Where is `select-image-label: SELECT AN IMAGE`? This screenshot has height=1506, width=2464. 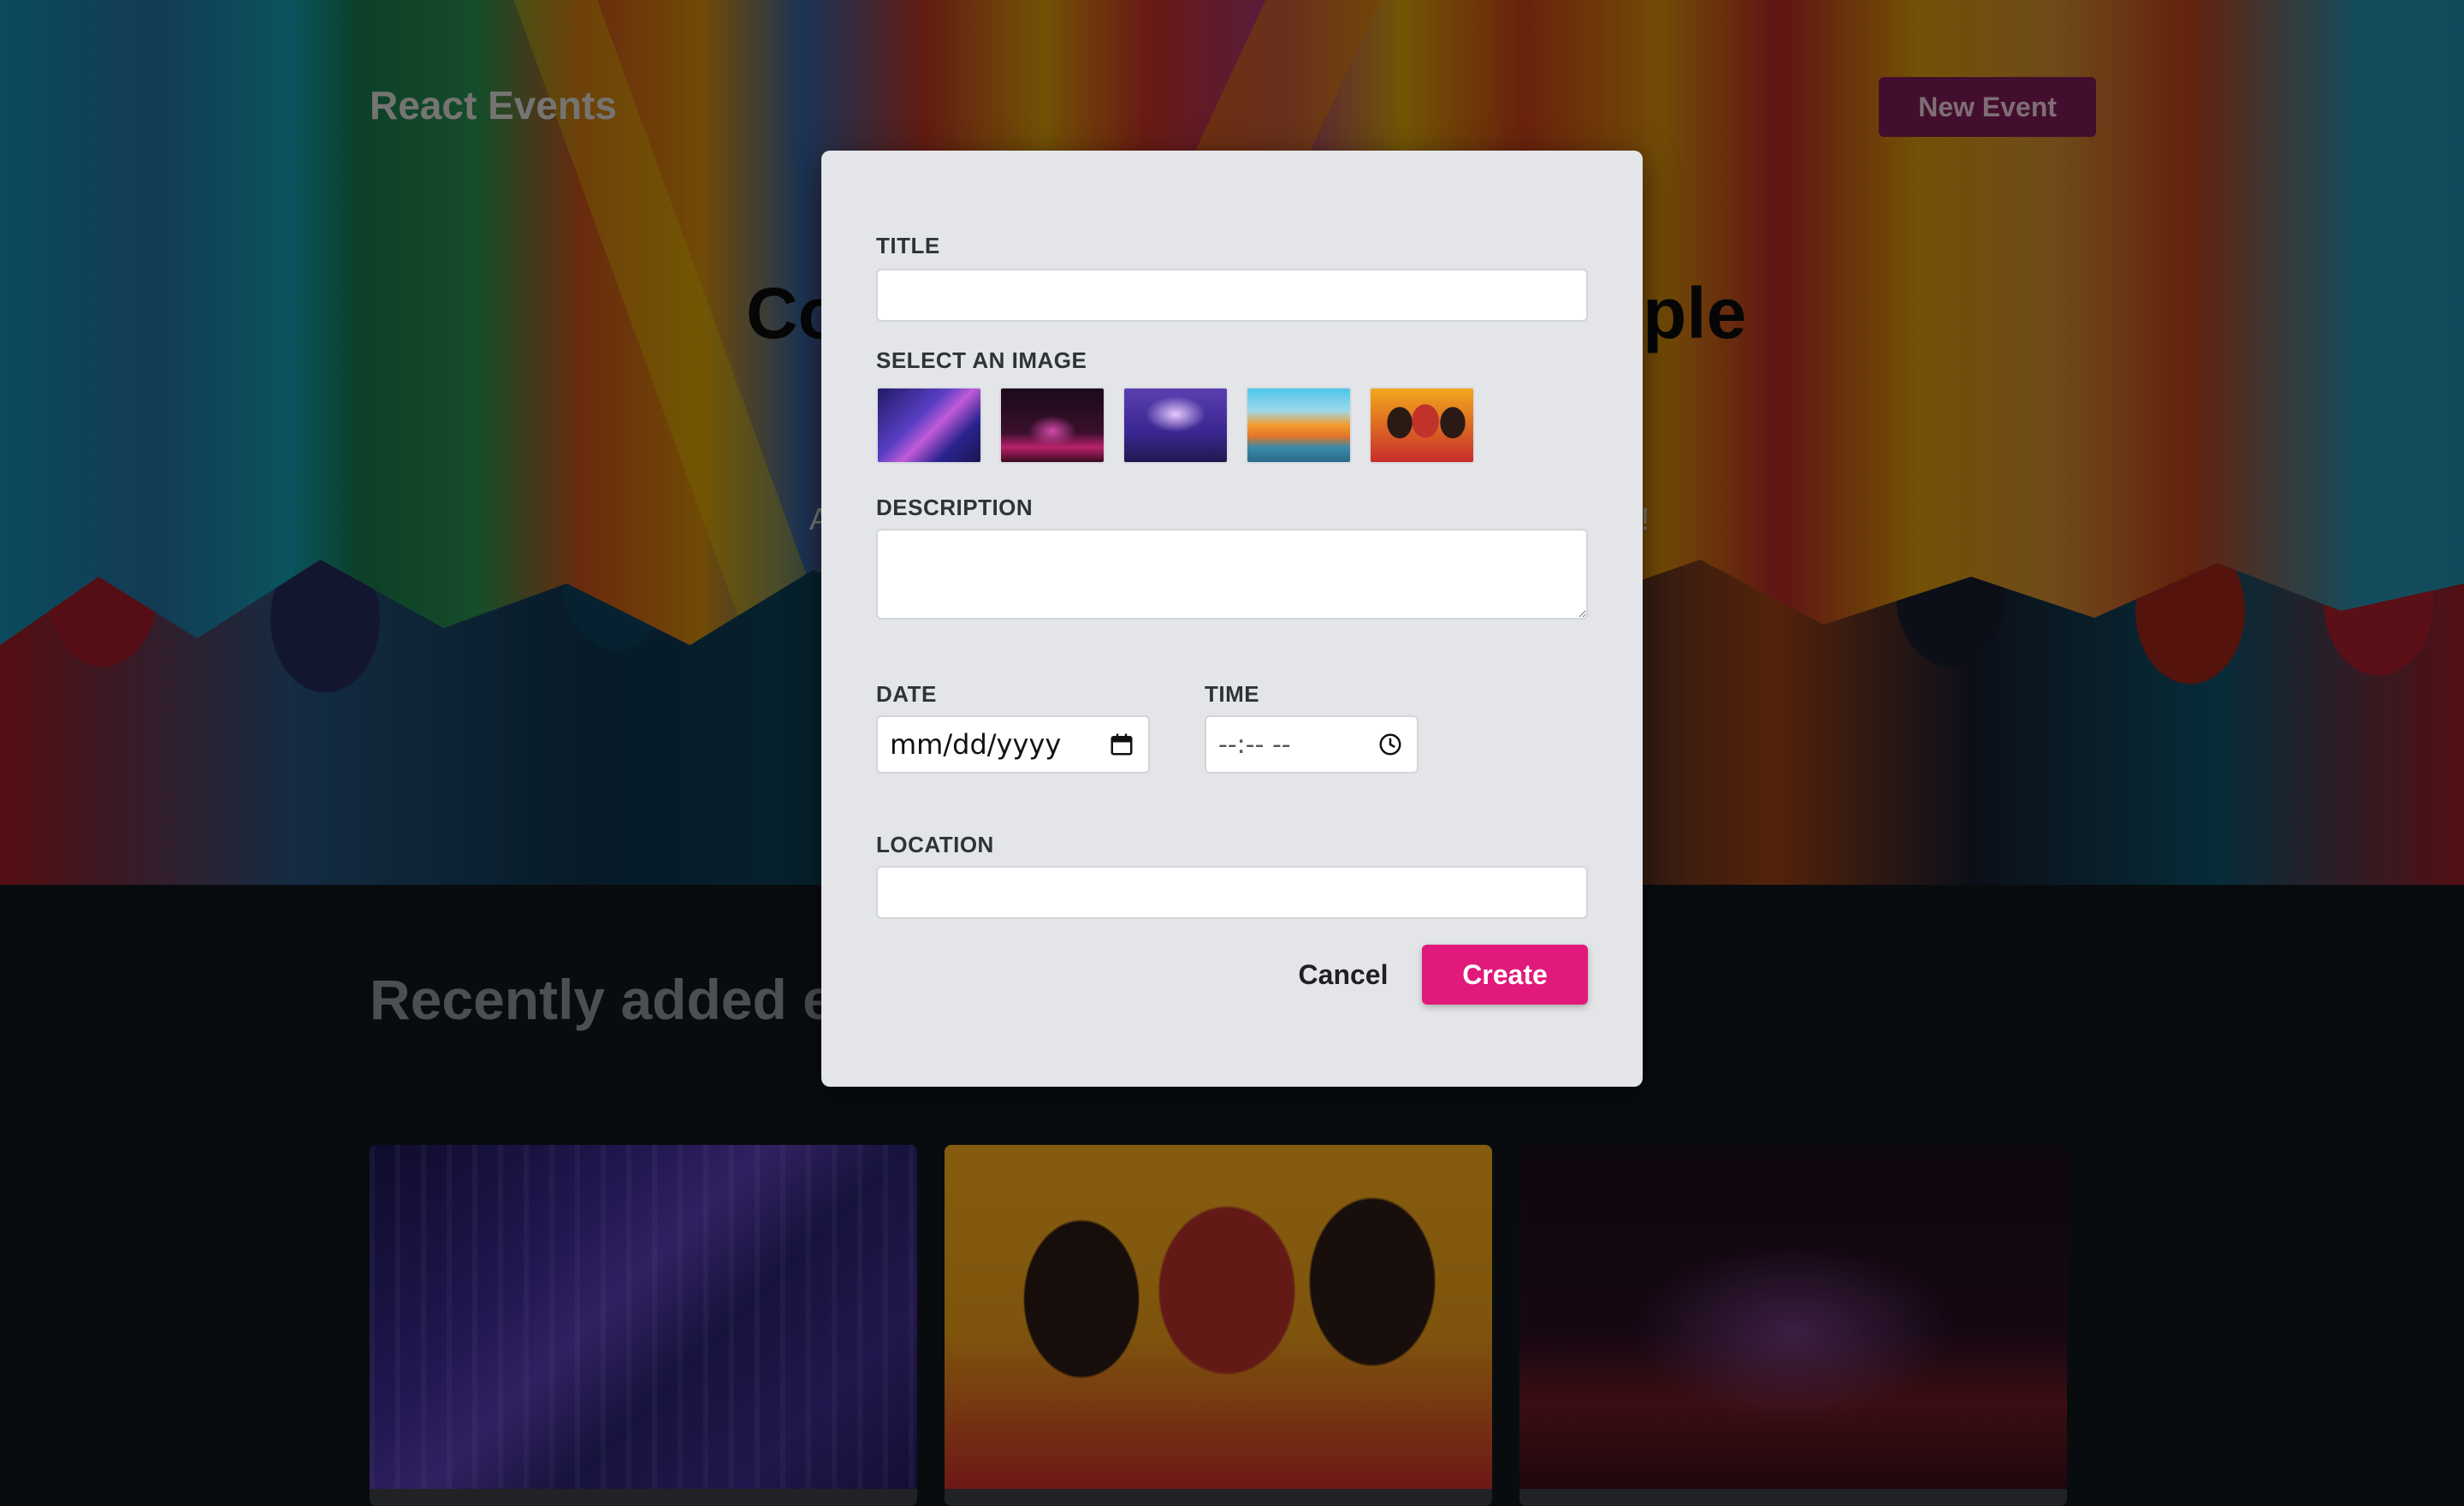
select-image-label: SELECT AN IMAGE is located at coordinates (981, 360).